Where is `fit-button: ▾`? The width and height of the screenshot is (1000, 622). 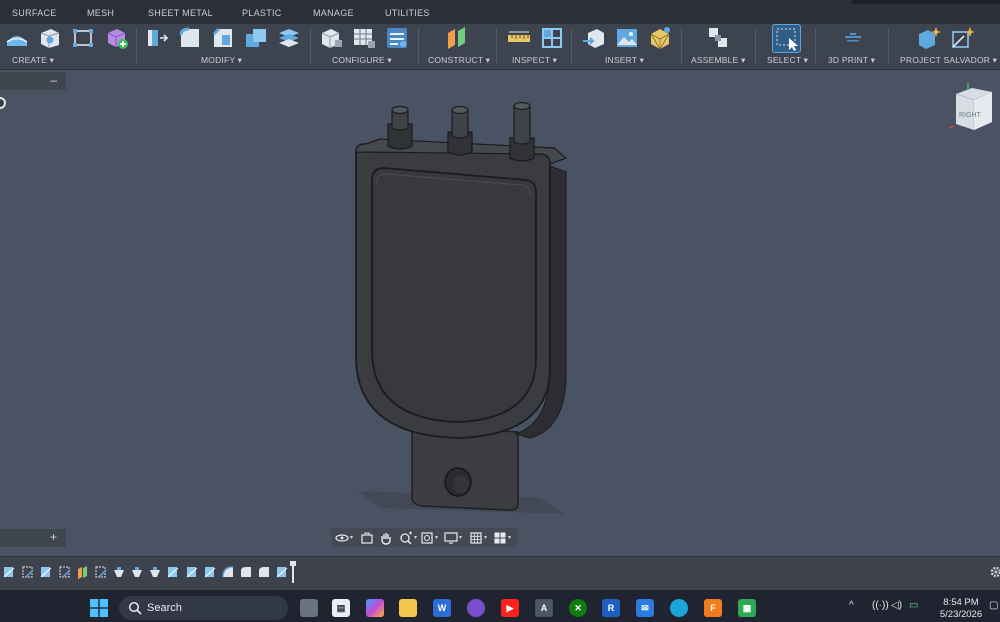 fit-button: ▾ is located at coordinates (429, 537).